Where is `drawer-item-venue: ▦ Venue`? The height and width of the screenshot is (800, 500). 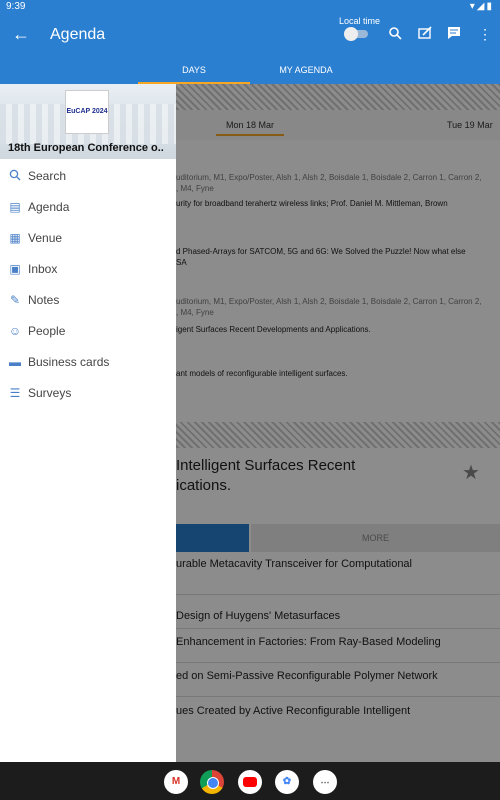
drawer-item-venue: ▦ Venue is located at coordinates (88, 238).